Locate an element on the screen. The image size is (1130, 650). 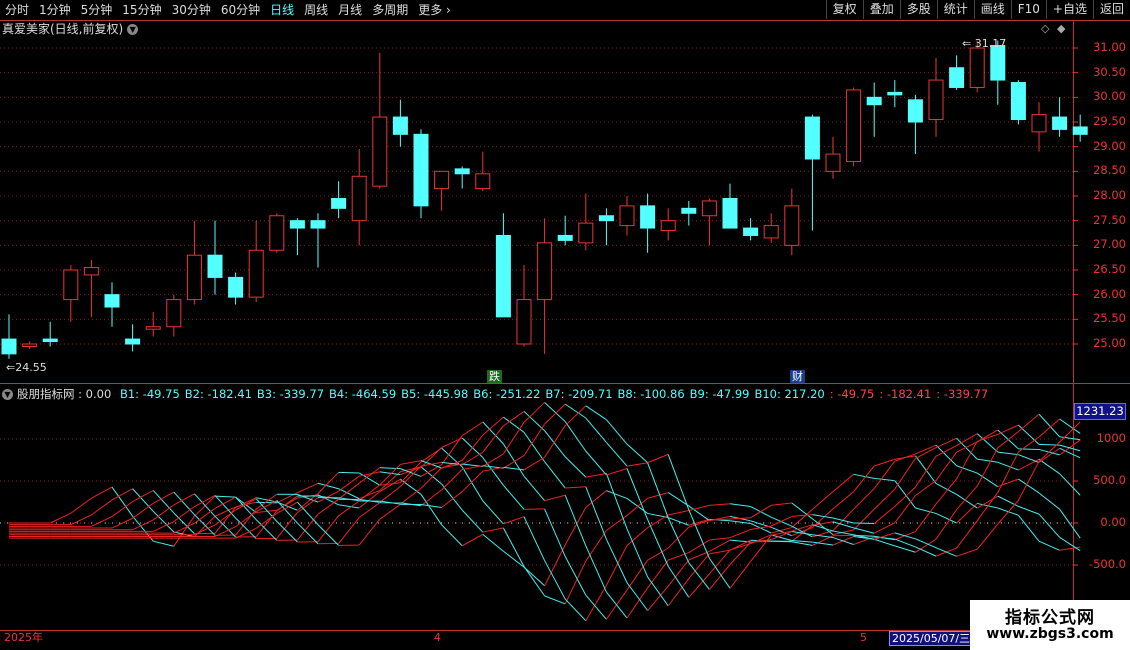
indicator-value-11: : -182.41 is located at coordinates (905, 394).